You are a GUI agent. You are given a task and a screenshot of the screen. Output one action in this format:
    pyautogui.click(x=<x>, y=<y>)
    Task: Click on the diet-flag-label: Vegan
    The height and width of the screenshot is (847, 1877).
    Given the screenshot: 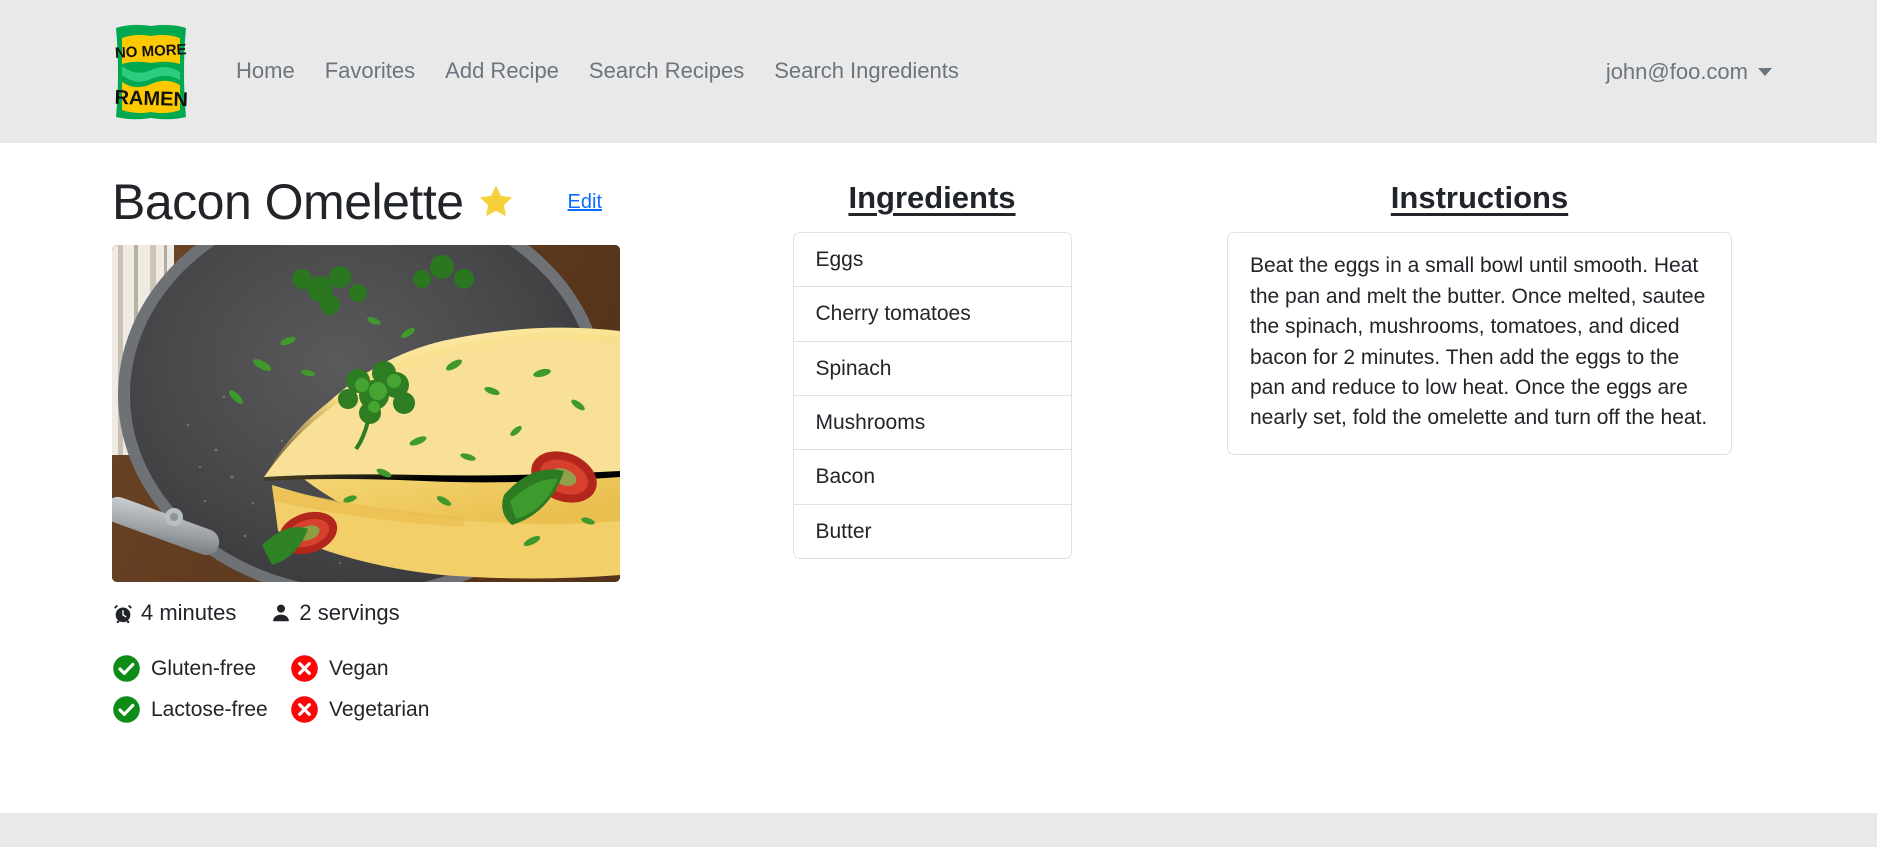 What is the action you would take?
    pyautogui.click(x=359, y=668)
    